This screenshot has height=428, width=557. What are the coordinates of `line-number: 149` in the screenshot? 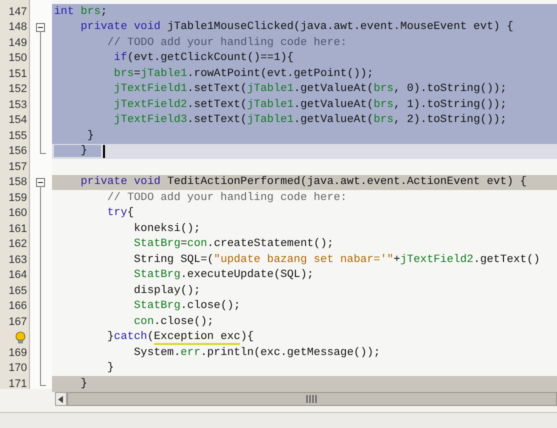 It's located at (17, 42).